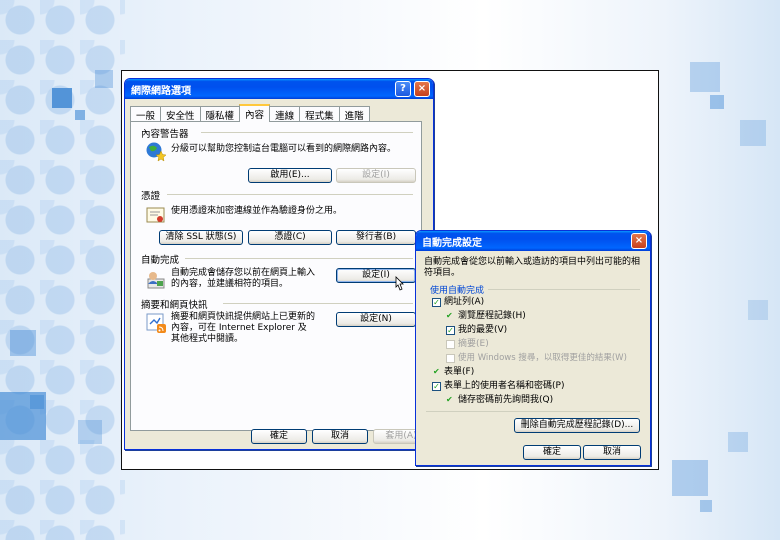 The width and height of the screenshot is (780, 540). Describe the element at coordinates (257, 211) in the screenshot. I see `certificates-desc: 使用憑證來加密連線並作為驗證身份之用。` at that location.